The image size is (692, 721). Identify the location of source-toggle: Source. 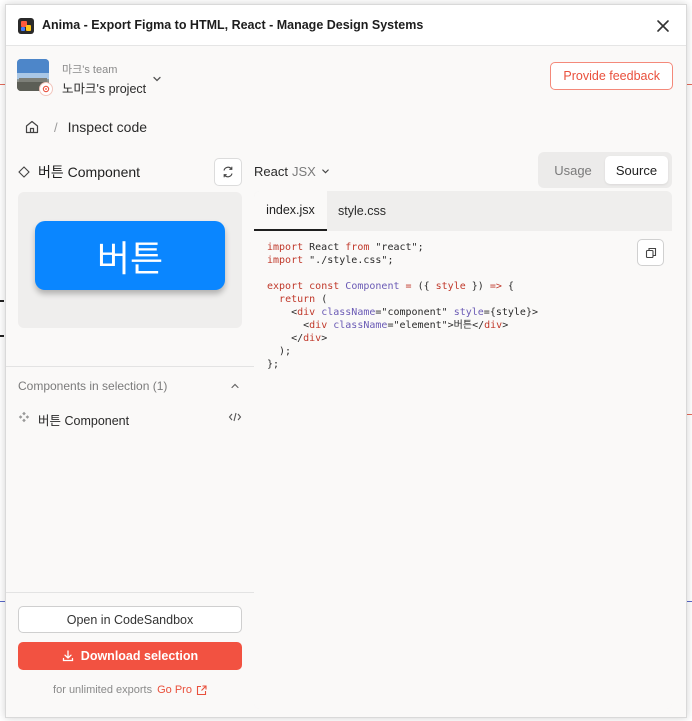
(636, 170).